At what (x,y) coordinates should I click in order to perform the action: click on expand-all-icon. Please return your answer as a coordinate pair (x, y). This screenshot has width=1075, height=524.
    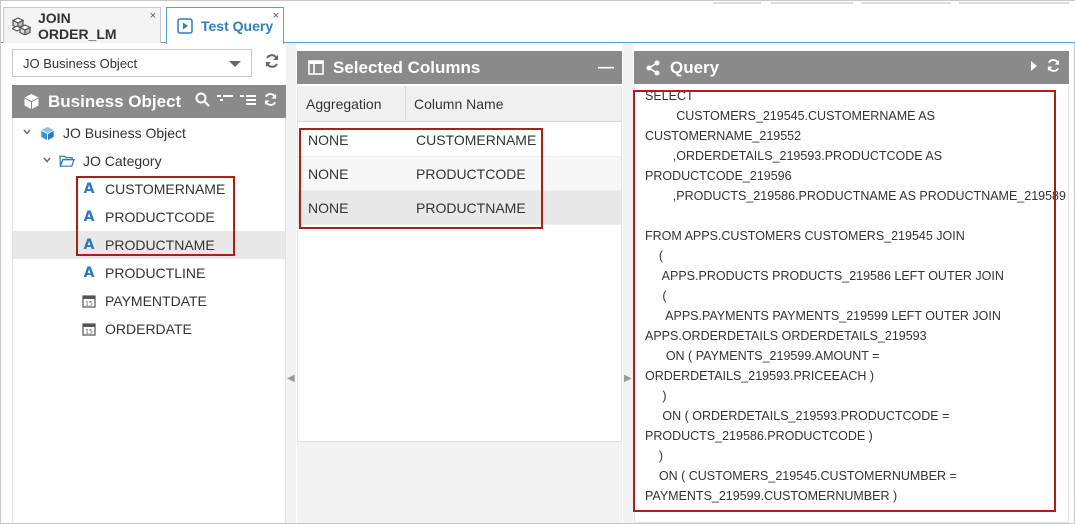
    Looking at the image, I should click on (248, 102).